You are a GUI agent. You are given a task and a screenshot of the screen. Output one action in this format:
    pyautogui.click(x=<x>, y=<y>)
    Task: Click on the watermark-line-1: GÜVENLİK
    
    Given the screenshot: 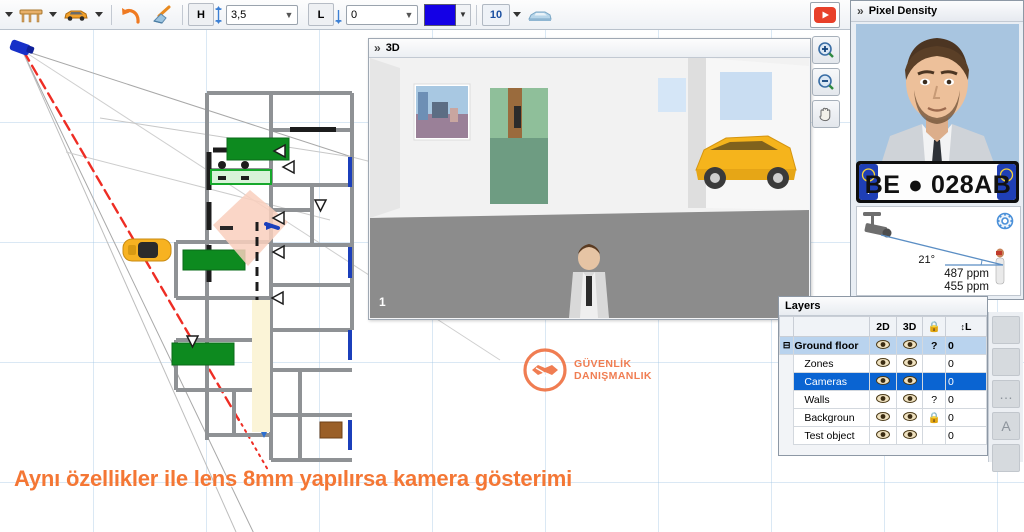 What is the action you would take?
    pyautogui.click(x=603, y=364)
    